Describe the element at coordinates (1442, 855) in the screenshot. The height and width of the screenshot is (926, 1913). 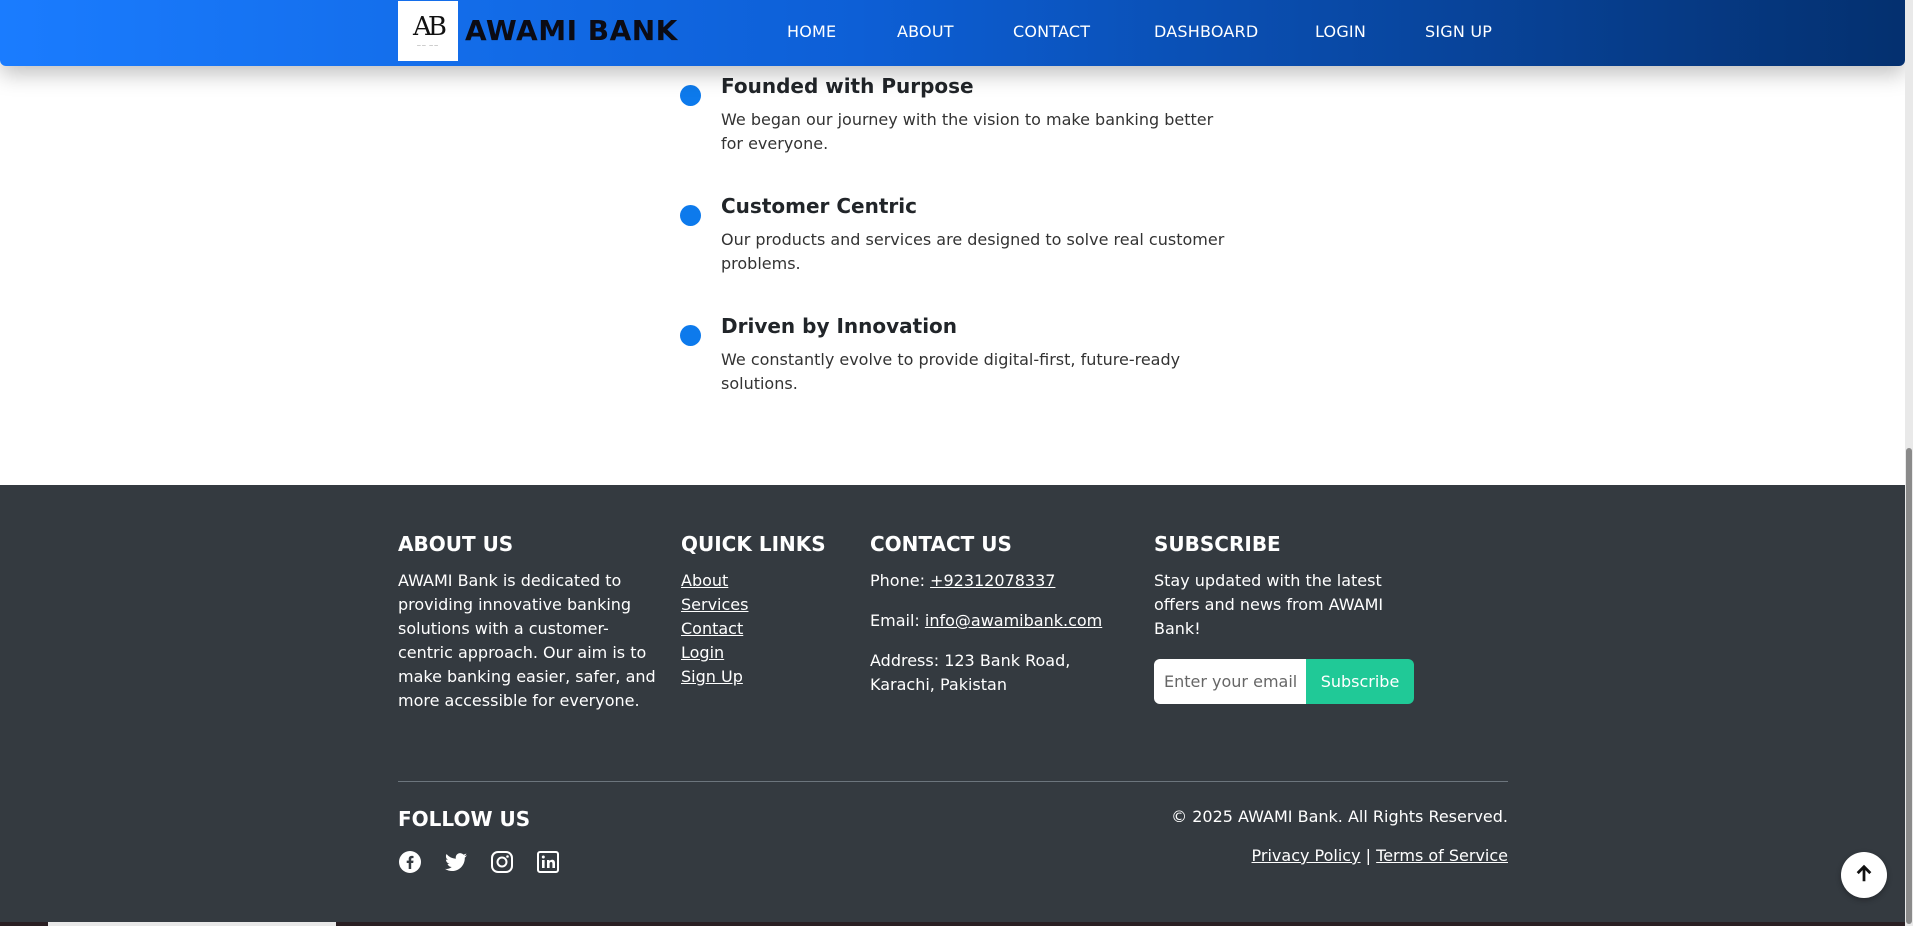
I see `terms-of-service-link: Terms of Service` at that location.